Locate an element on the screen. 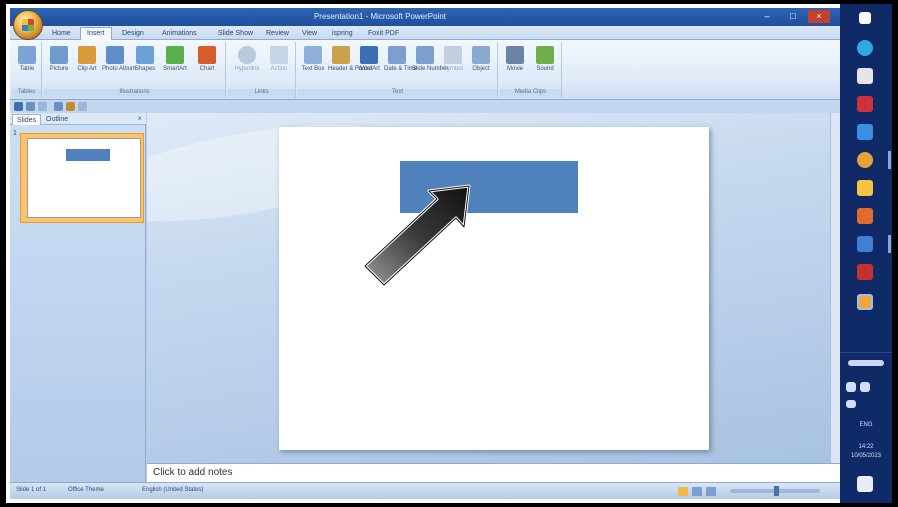  tab-slides: Slides is located at coordinates (27, 119).